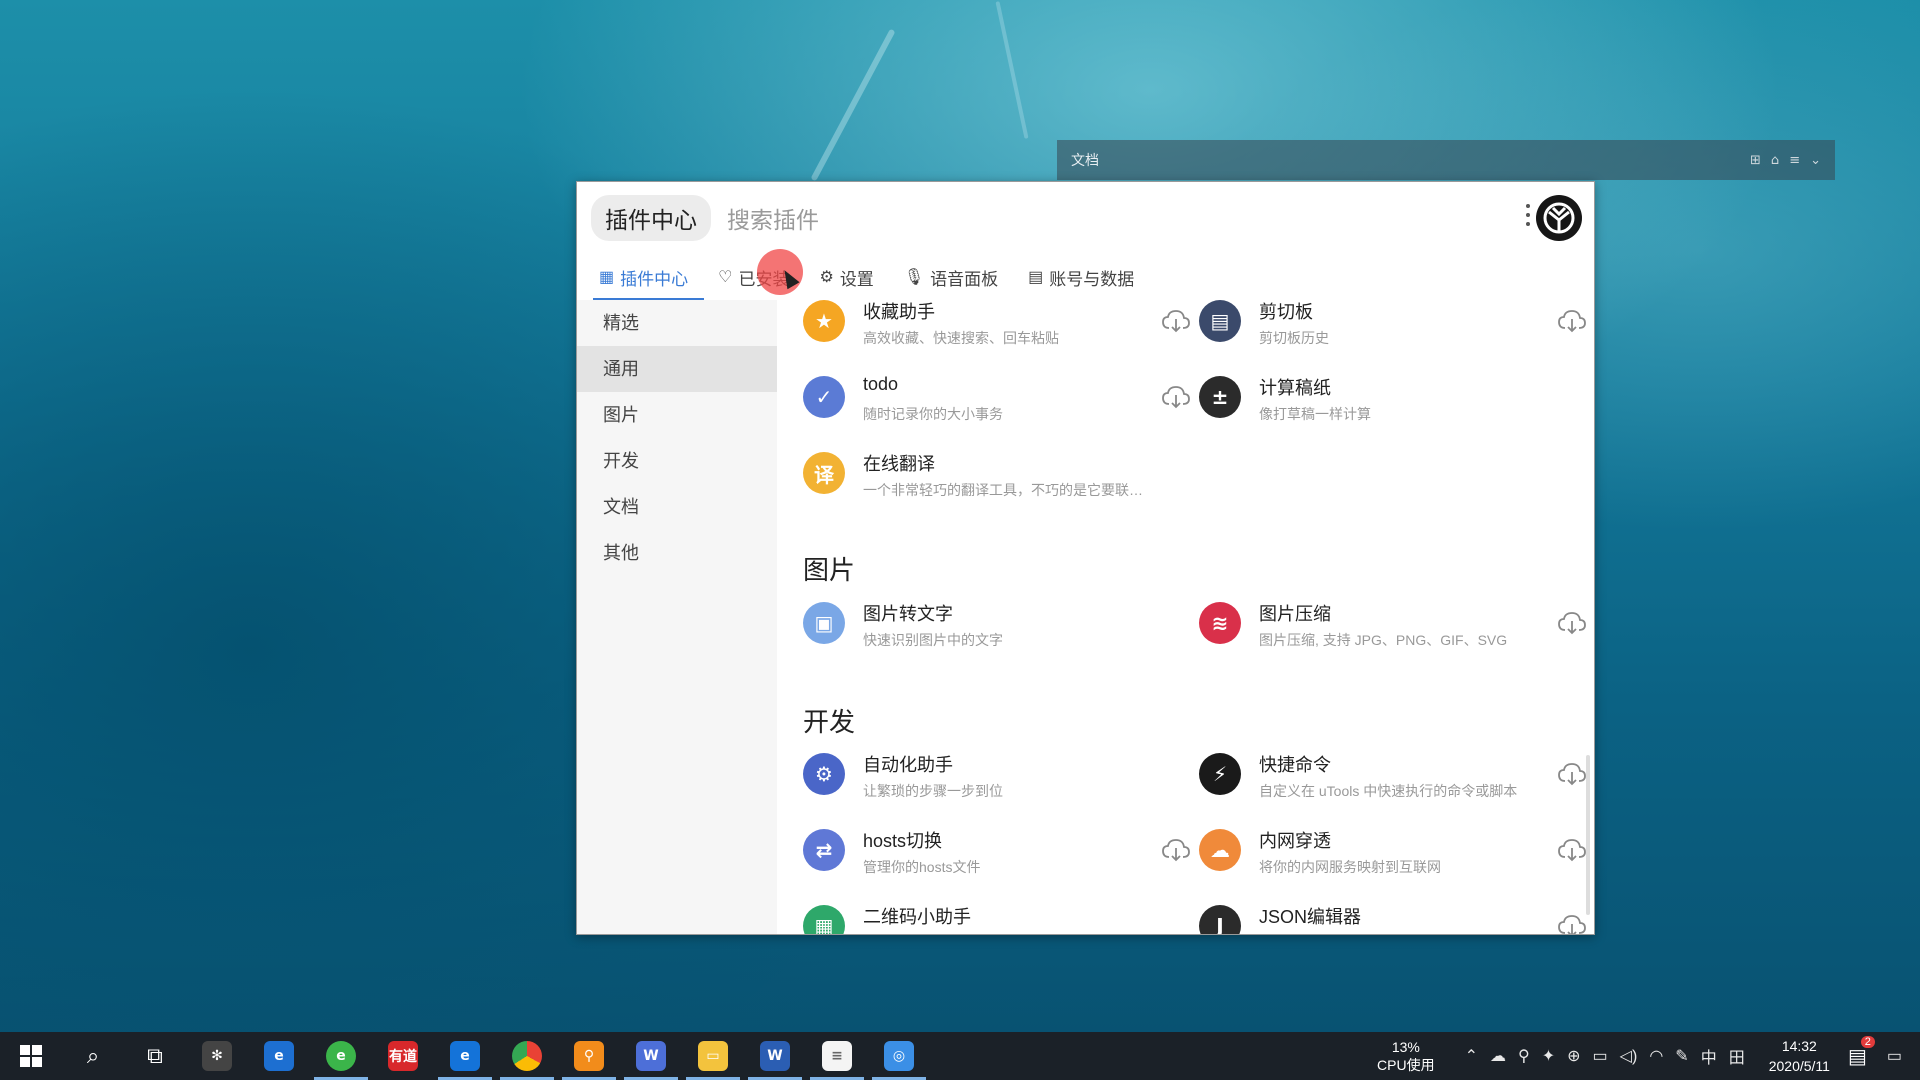  I want to click on plugin-desc: 图片压缩, 支持 JPG、PNG、GIF、SVG, so click(1383, 640).